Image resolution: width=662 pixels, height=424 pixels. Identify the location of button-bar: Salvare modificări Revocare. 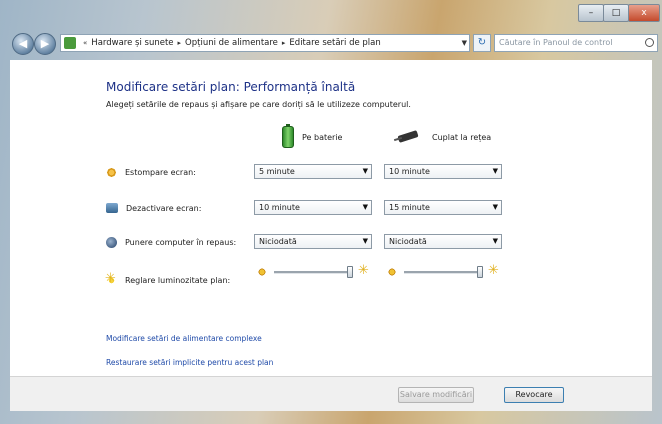
(331, 393).